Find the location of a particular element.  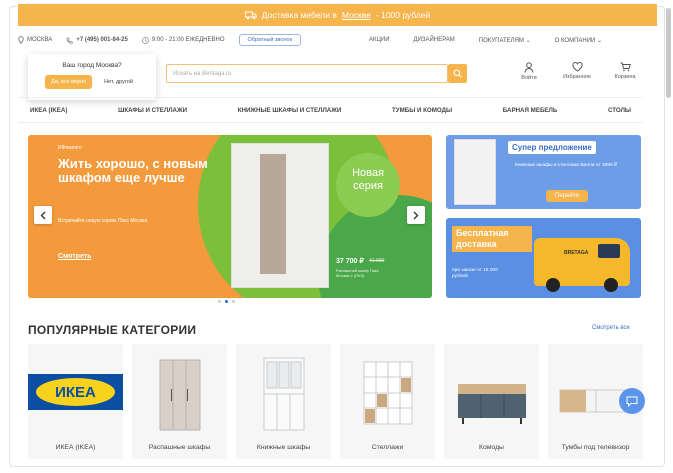

search-icon is located at coordinates (457, 73).